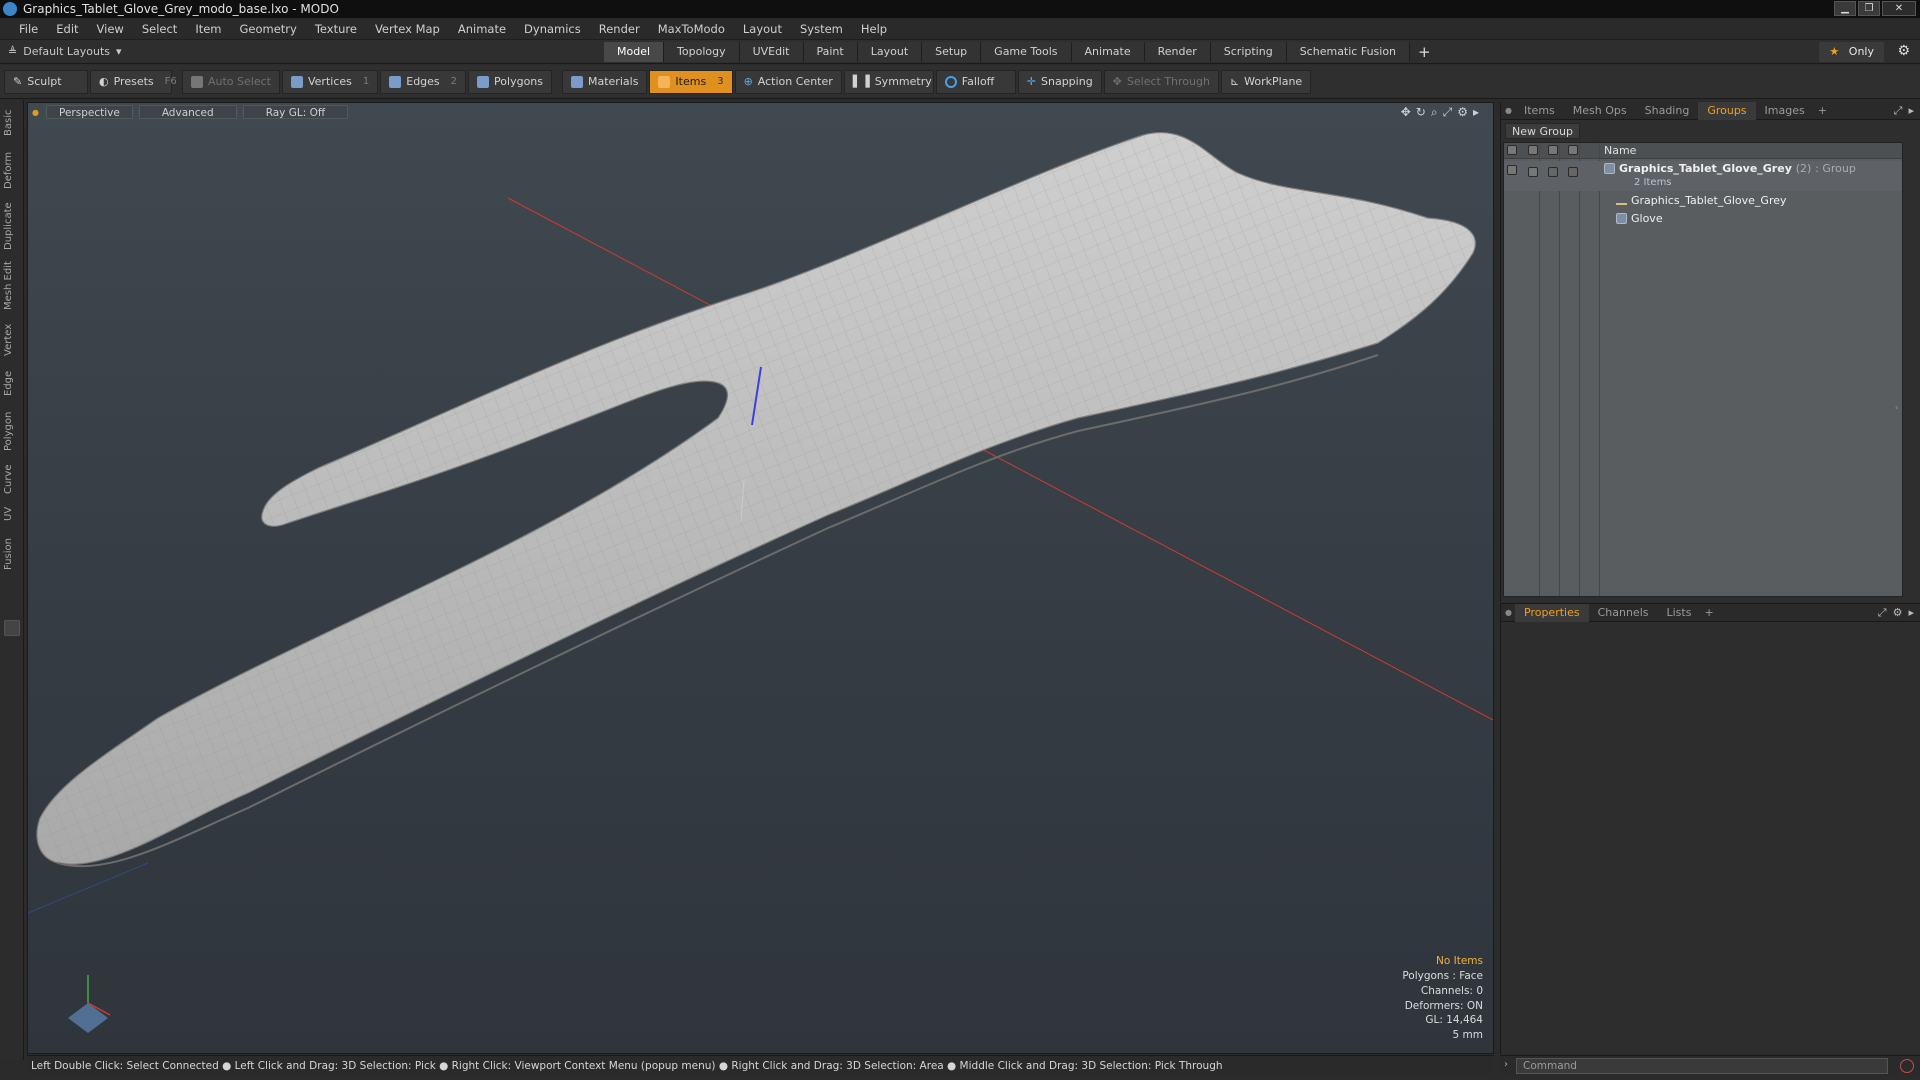 The height and width of the screenshot is (1080, 1920). I want to click on perspective-button: Perspective, so click(89, 112).